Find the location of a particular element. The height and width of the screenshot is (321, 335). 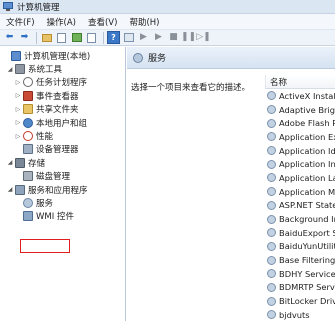

list-item: ActiveX Installe is located at coordinates (300, 96).